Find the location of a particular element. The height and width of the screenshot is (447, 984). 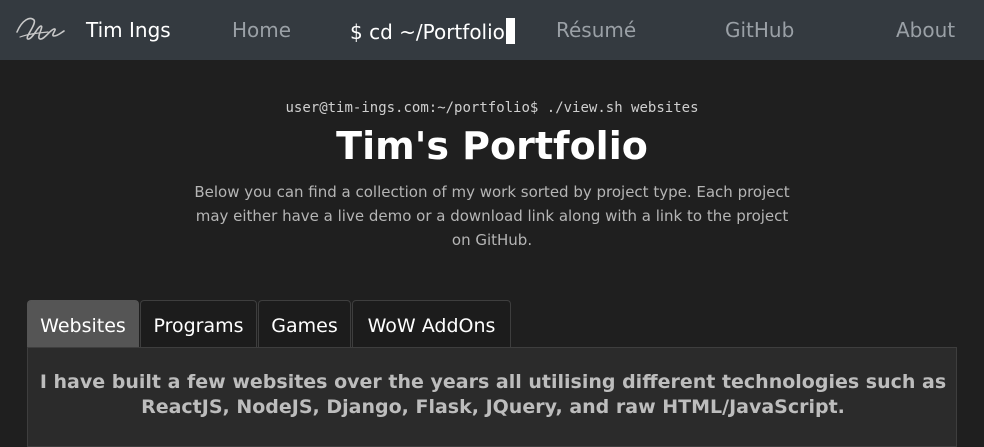

signature-logo-icon is located at coordinates (40, 29).